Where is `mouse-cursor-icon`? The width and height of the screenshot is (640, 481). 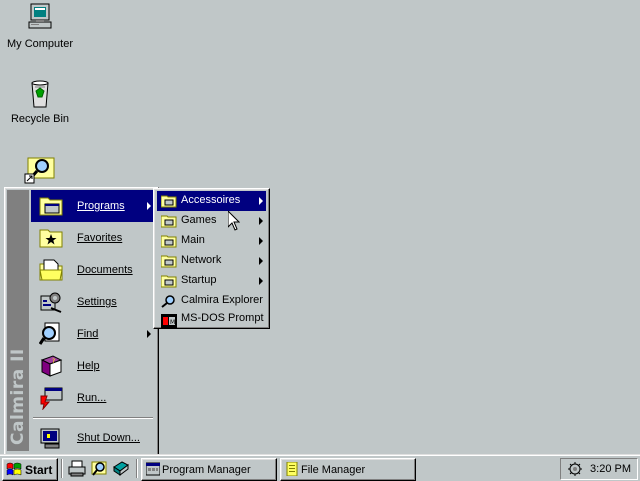 mouse-cursor-icon is located at coordinates (234, 220).